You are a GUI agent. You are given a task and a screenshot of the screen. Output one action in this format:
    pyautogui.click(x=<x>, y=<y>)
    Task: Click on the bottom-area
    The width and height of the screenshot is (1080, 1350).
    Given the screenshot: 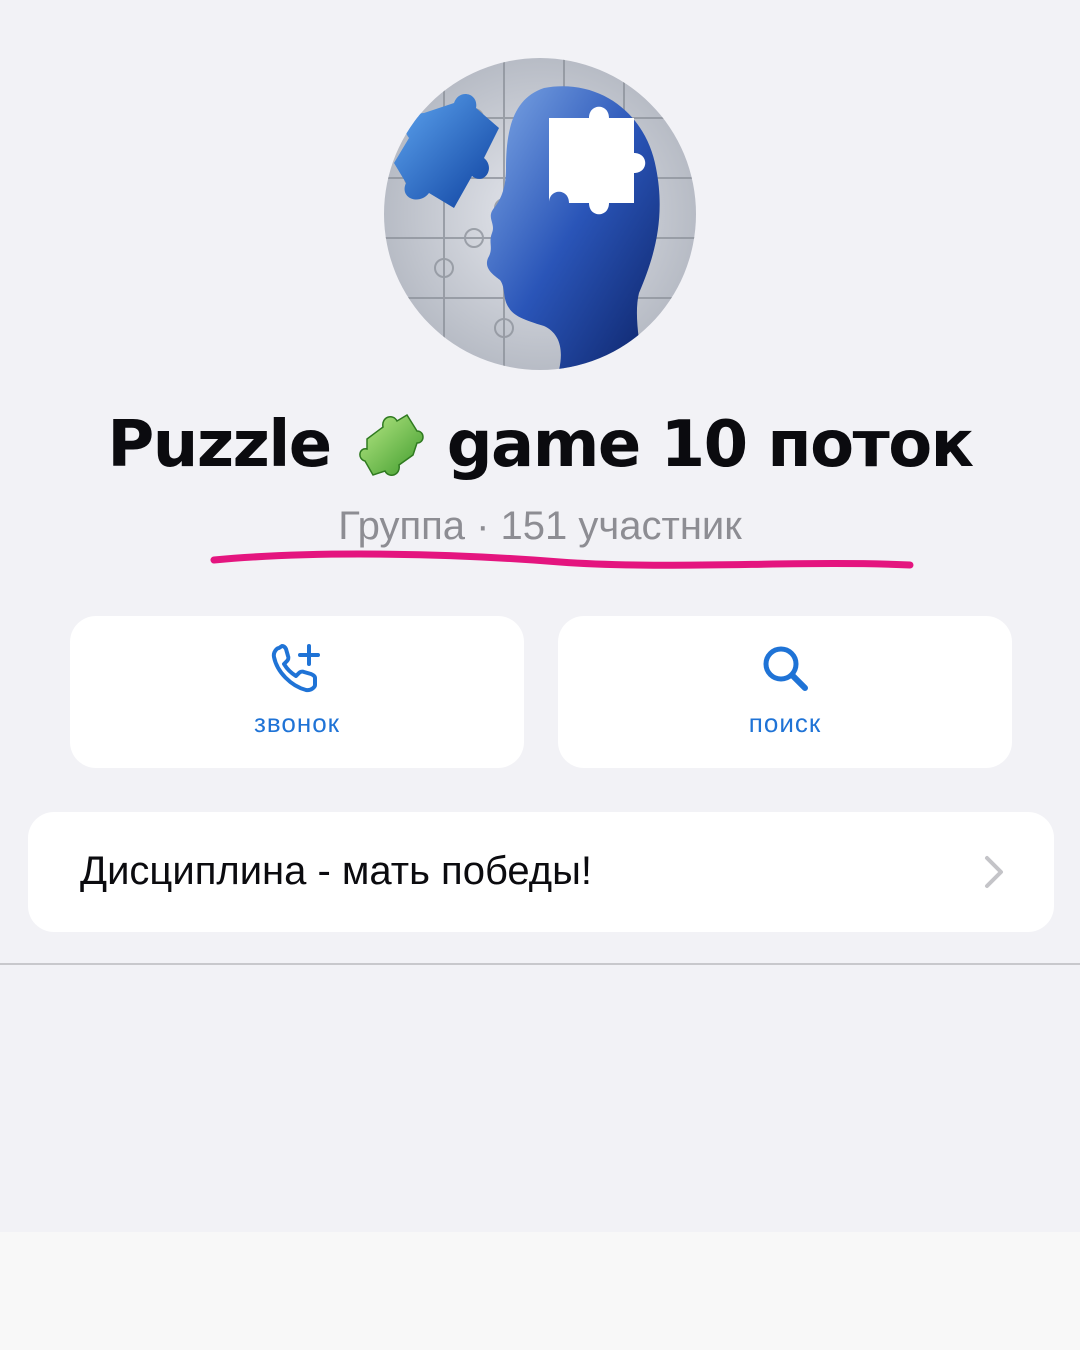 What is the action you would take?
    pyautogui.click(x=540, y=1291)
    